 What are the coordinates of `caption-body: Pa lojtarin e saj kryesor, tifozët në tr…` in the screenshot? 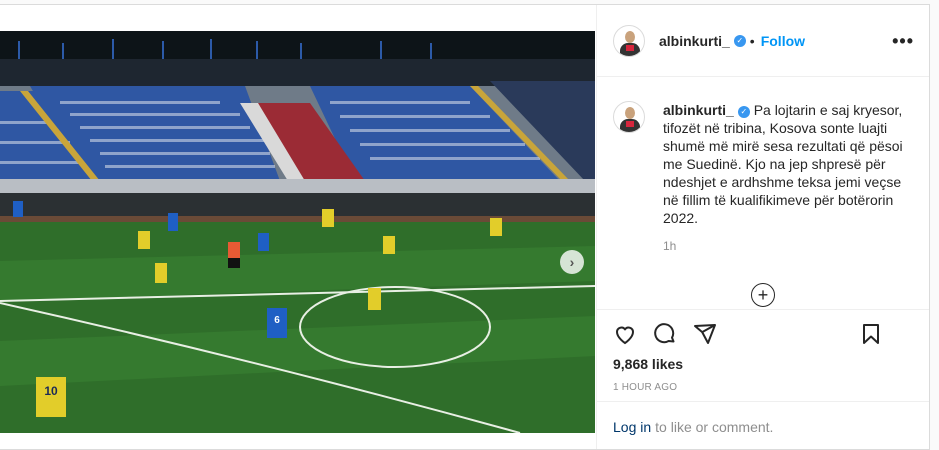 It's located at (783, 164).